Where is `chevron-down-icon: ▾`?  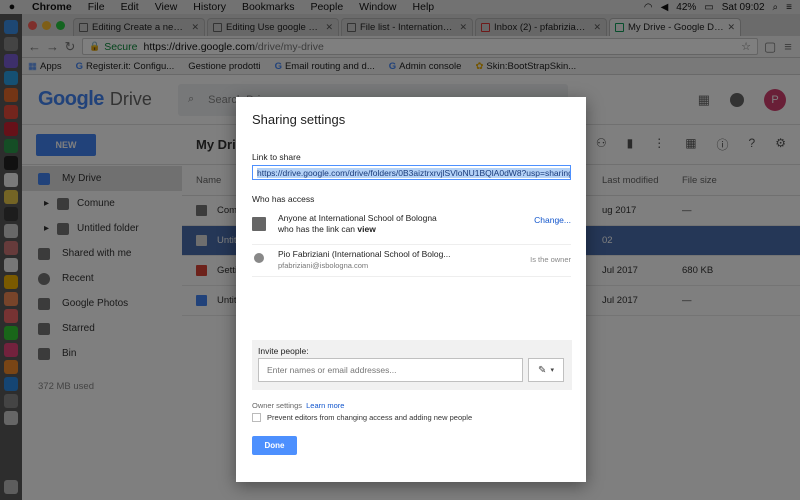
chevron-down-icon: ▾ is located at coordinates (552, 370).